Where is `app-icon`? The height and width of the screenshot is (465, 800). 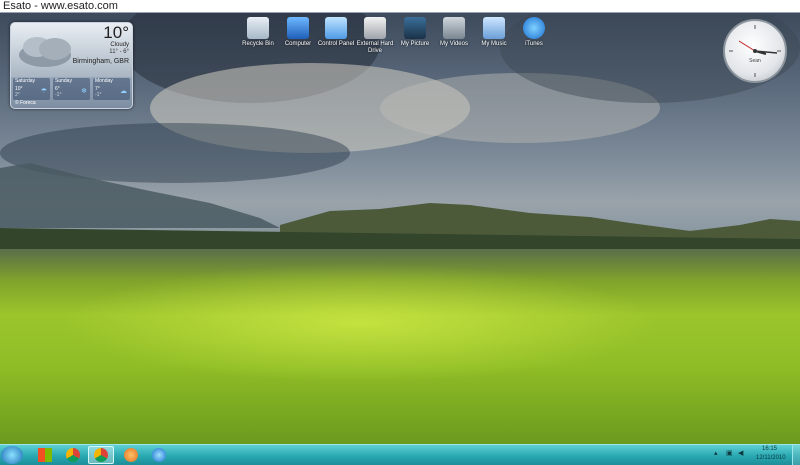
app-icon is located at coordinates (131, 455).